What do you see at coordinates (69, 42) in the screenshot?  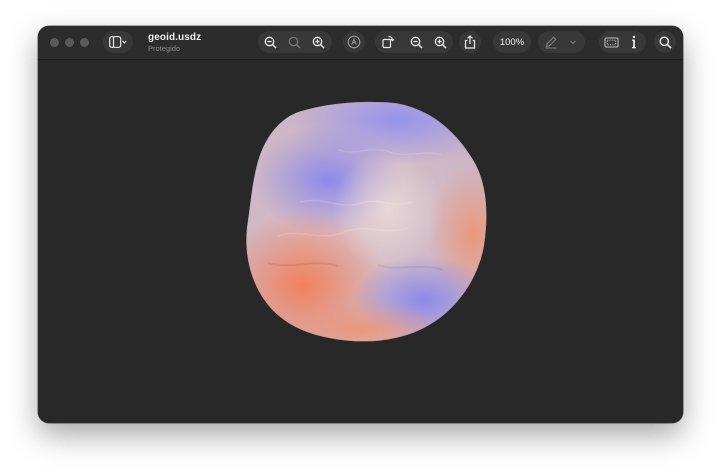 I see `minimize-button` at bounding box center [69, 42].